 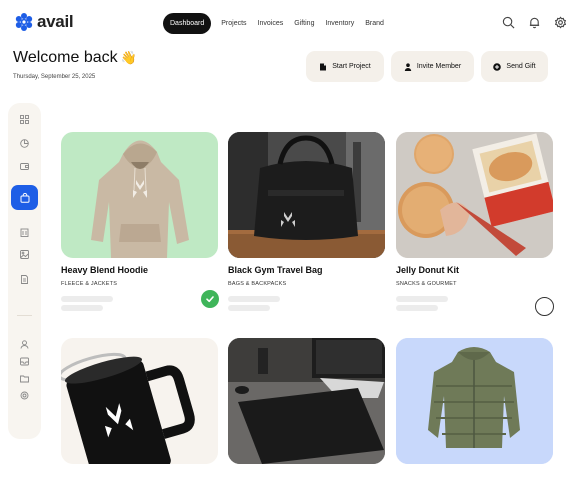 What do you see at coordinates (339, 23) in the screenshot?
I see `nav-inventory: Inventory` at bounding box center [339, 23].